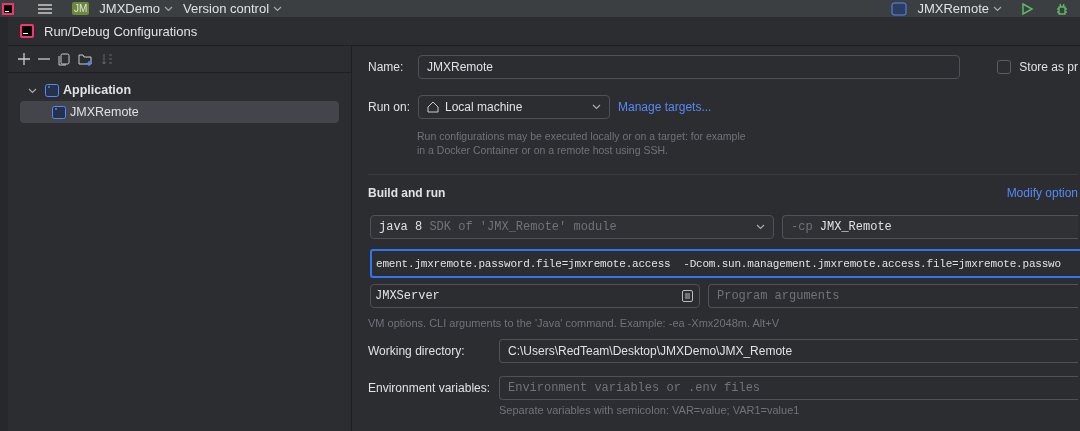 The height and width of the screenshot is (431, 1080). Describe the element at coordinates (433, 107) in the screenshot. I see `home-icon` at that location.